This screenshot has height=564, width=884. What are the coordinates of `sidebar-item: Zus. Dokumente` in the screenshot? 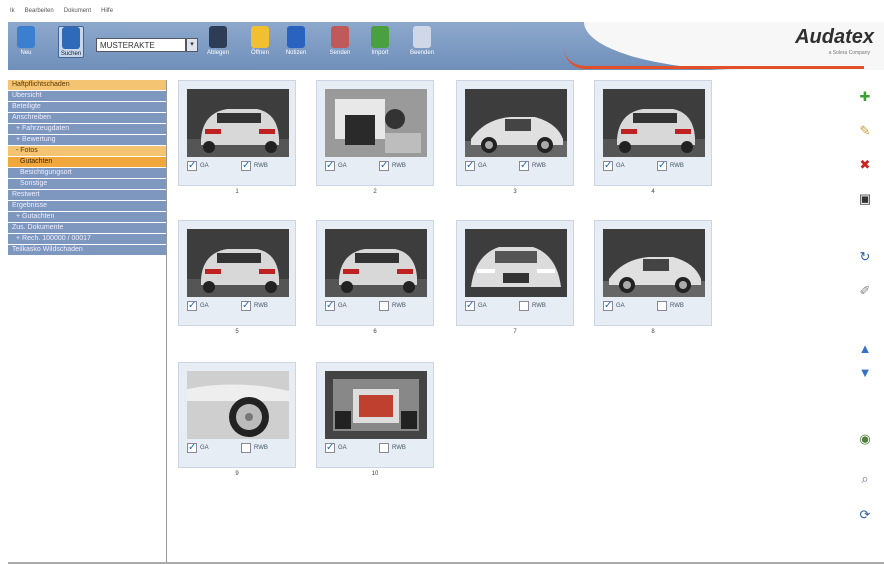 It's located at (87, 228).